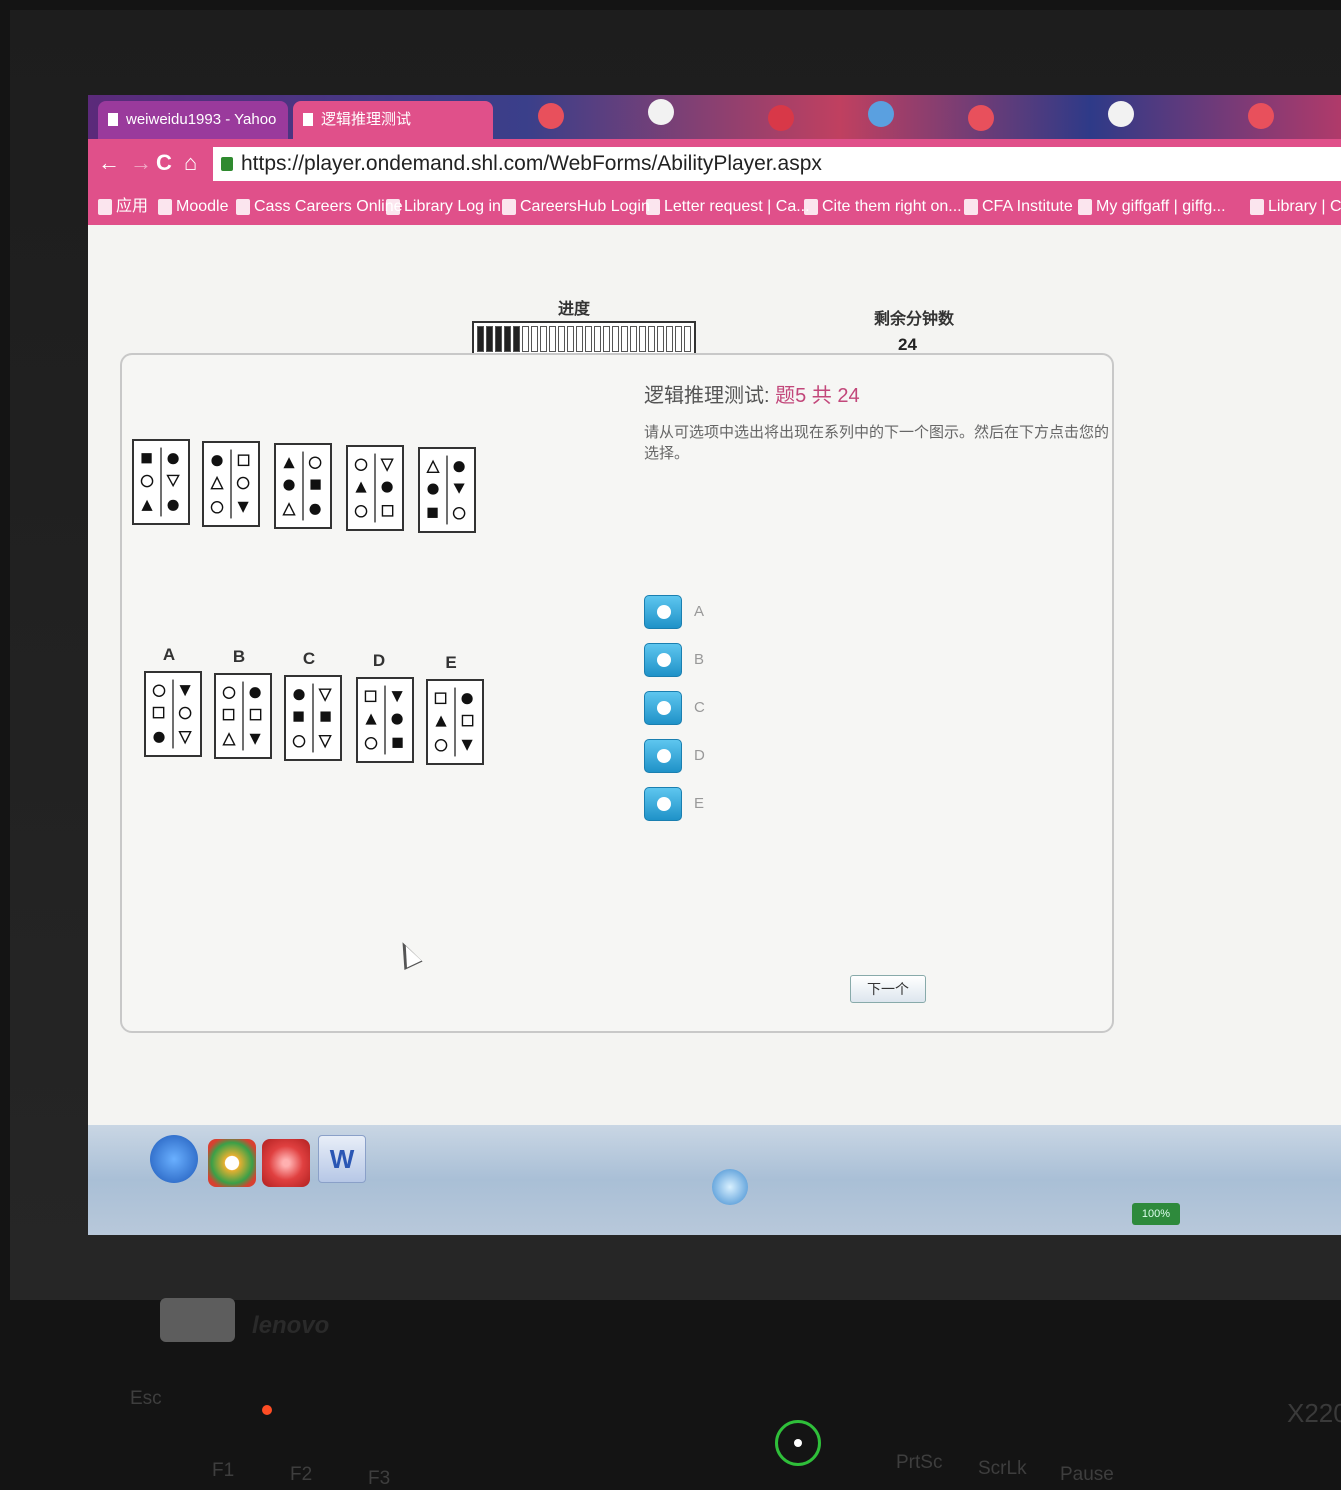  What do you see at coordinates (888, 989) in the screenshot?
I see `next-button: 下一个` at bounding box center [888, 989].